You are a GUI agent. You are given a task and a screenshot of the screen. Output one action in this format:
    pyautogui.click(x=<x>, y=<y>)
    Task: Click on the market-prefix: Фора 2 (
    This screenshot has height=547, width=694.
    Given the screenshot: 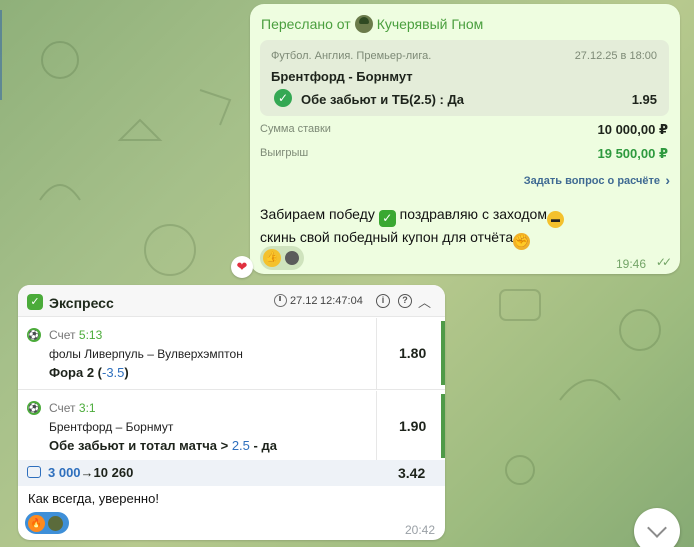 What is the action you would take?
    pyautogui.click(x=75, y=372)
    